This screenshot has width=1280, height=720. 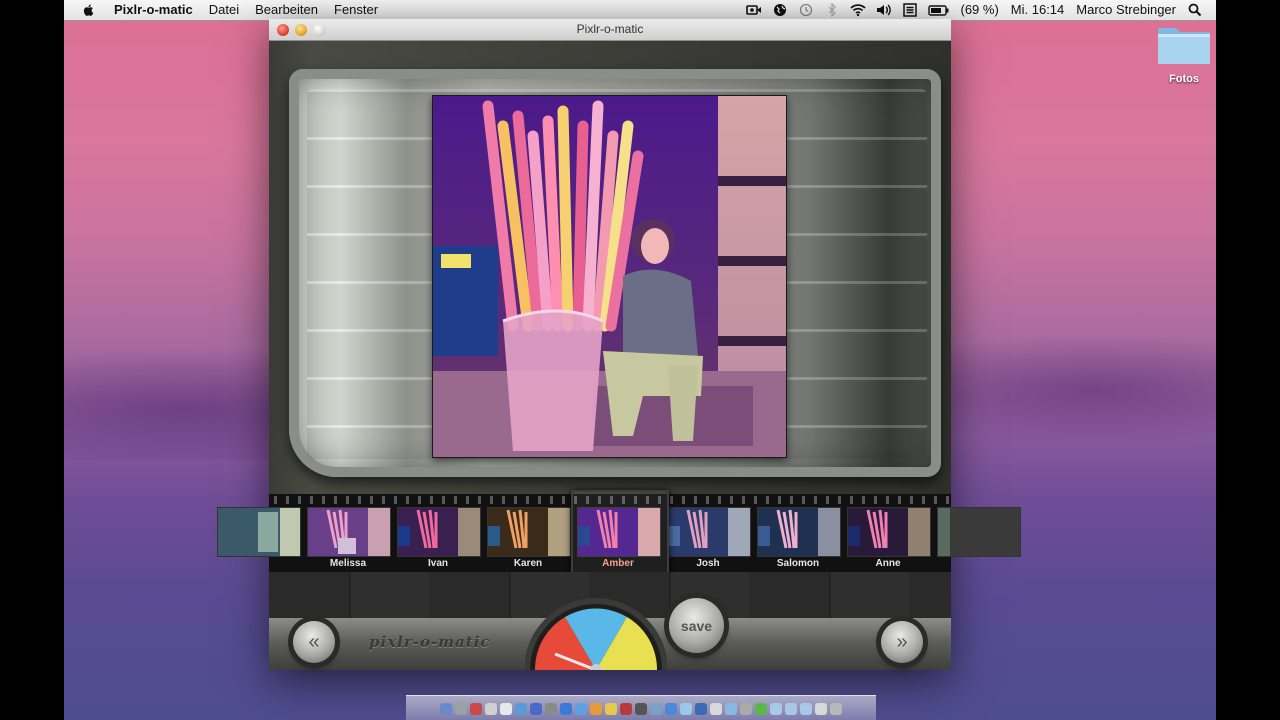 What do you see at coordinates (1126, 10) in the screenshot?
I see `user-menu: Marco Strebinger` at bounding box center [1126, 10].